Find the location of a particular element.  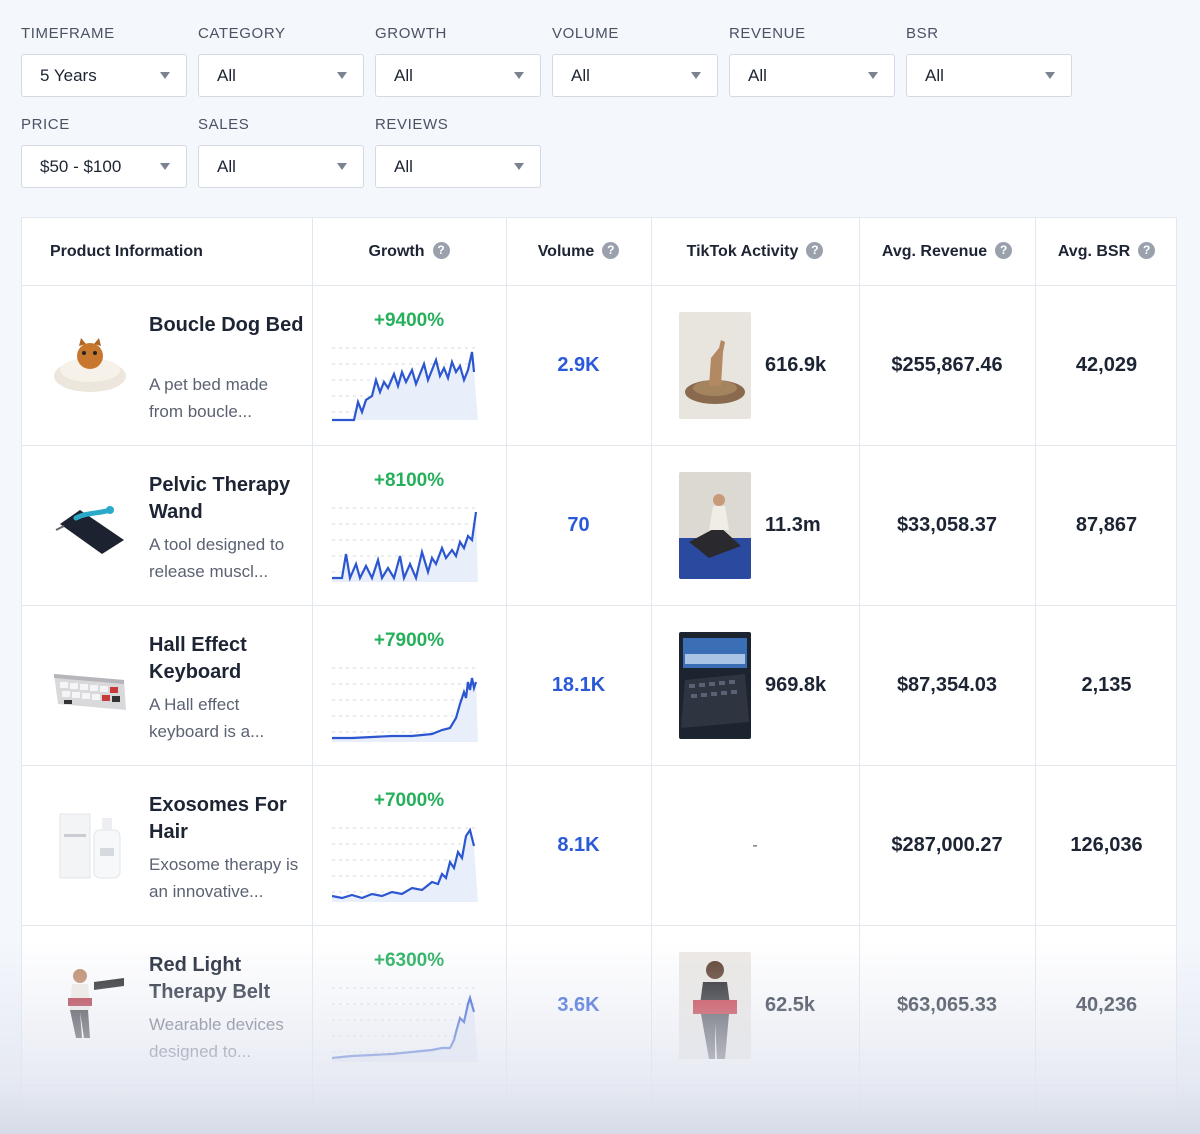

revenue-value: $63,065.33 is located at coordinates (947, 1005).